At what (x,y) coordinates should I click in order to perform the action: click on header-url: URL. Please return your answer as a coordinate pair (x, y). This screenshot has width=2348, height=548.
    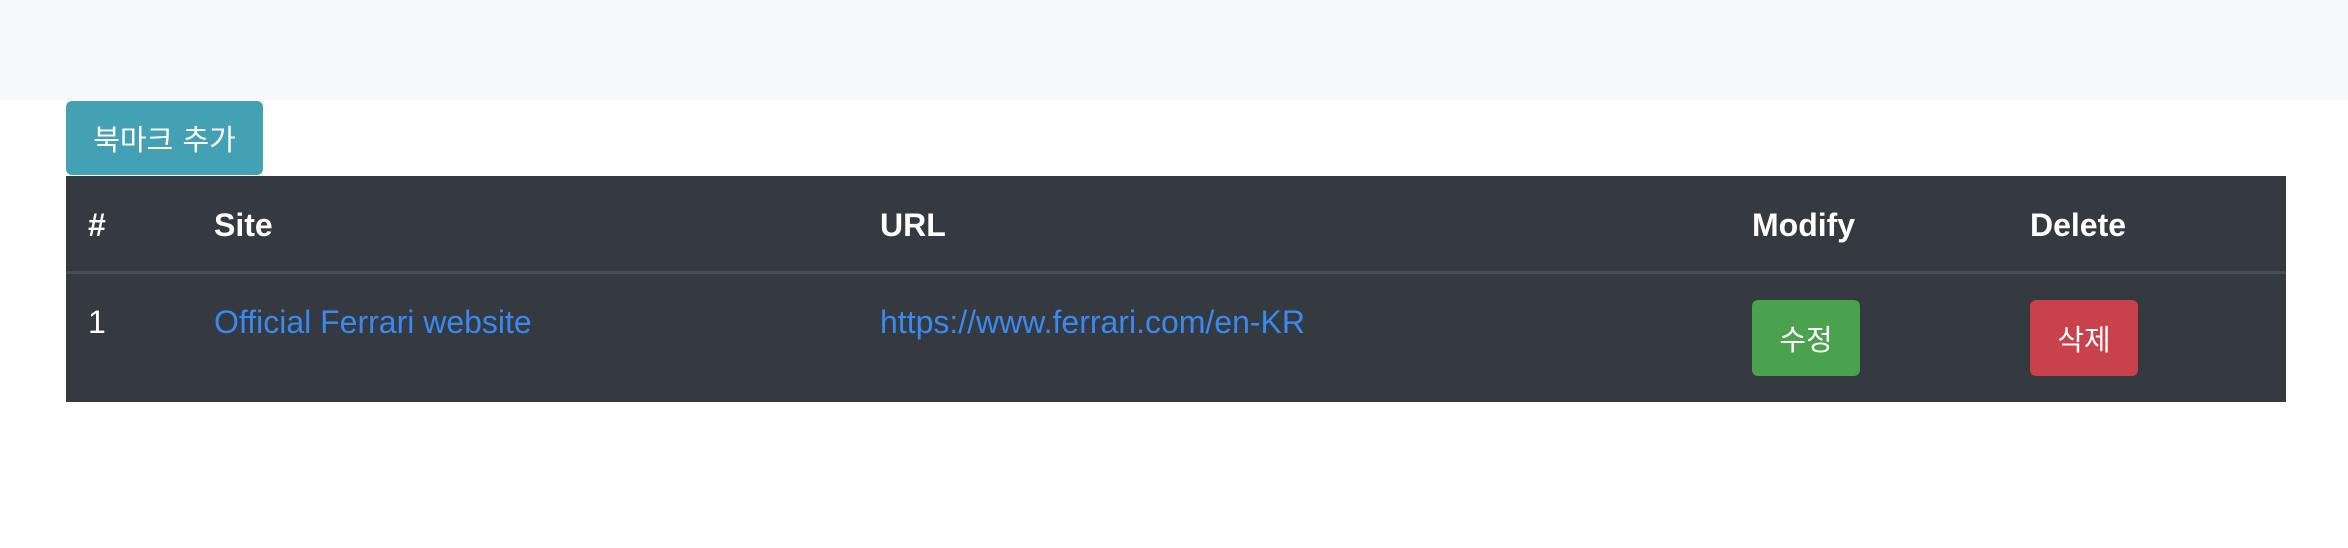
    Looking at the image, I should click on (913, 224).